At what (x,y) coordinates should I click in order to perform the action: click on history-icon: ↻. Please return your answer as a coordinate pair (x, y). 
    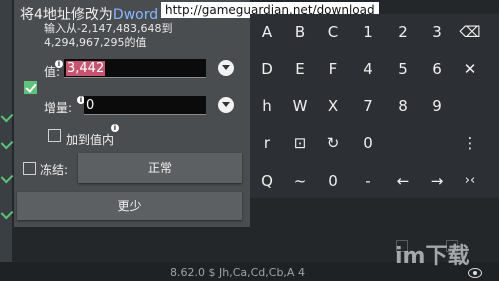
    Looking at the image, I should click on (333, 143).